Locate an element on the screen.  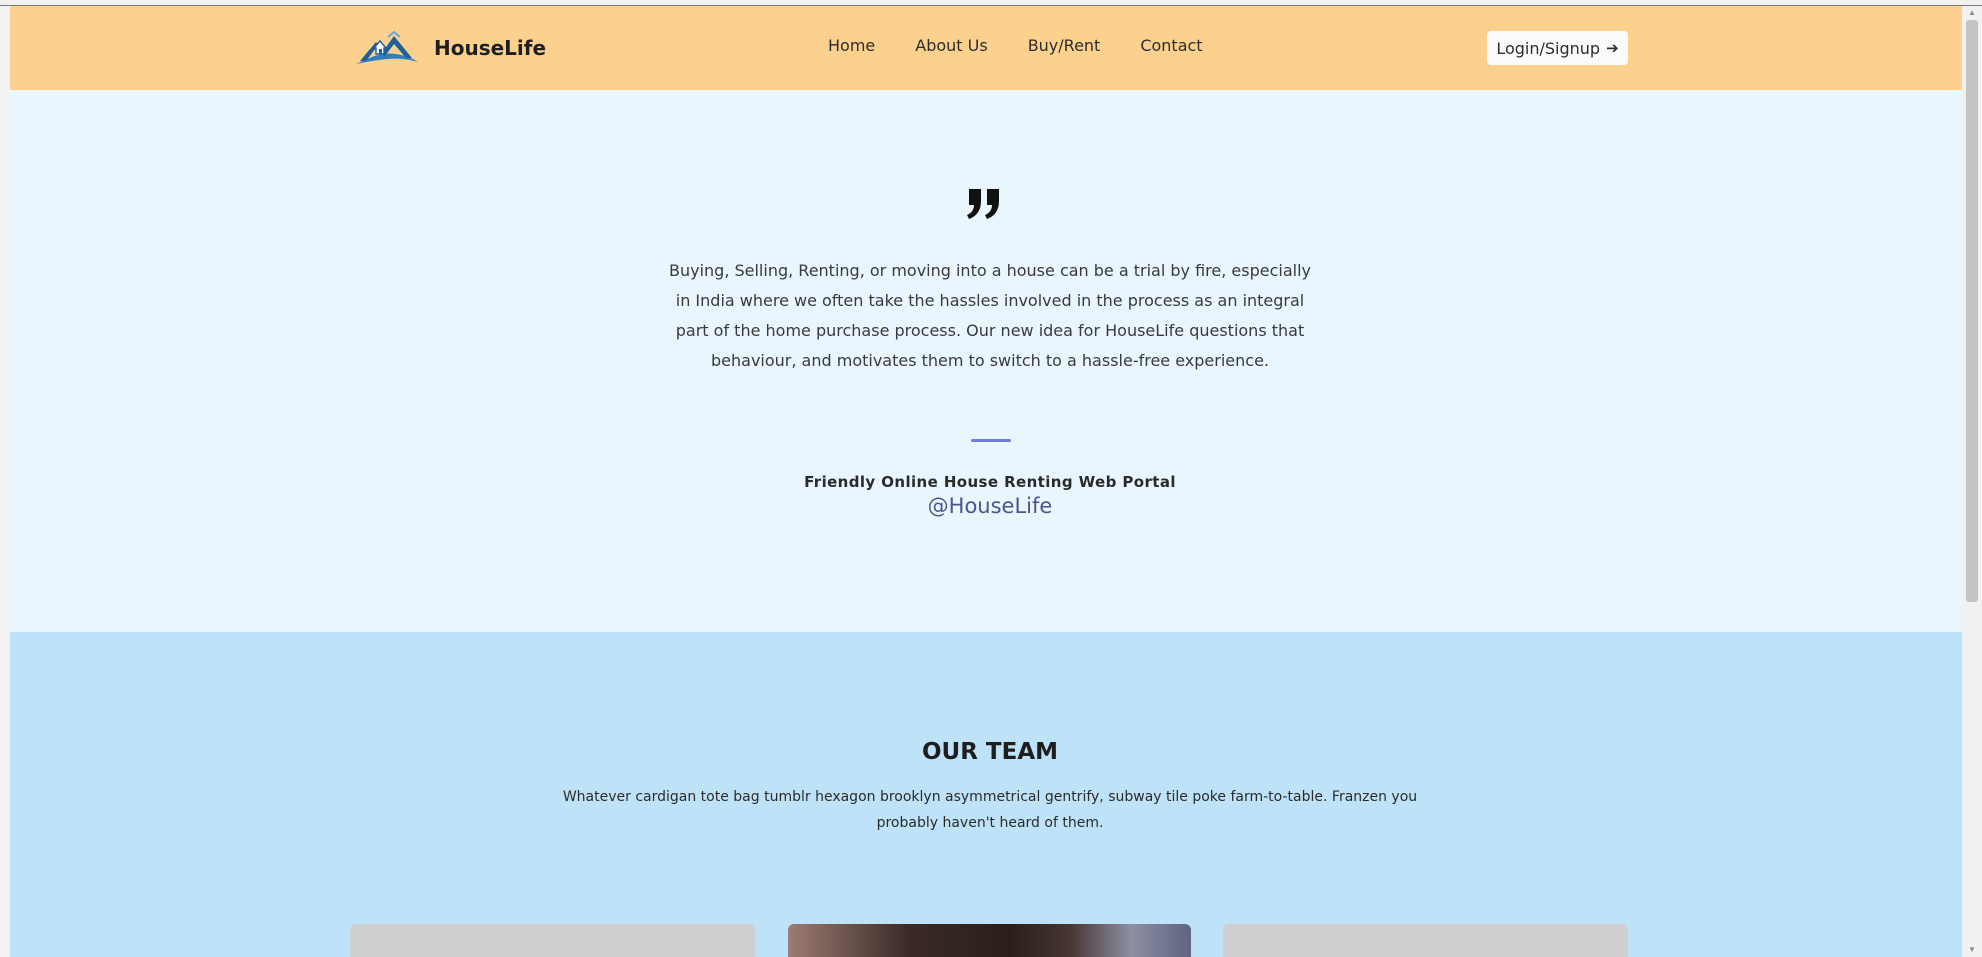
house-mountain-logo-icon is located at coordinates (387, 47).